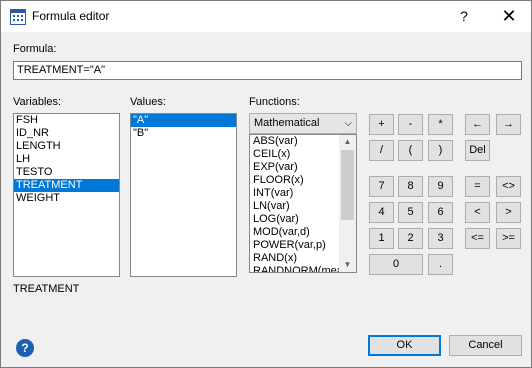  I want to click on function-item: FLOOR(x), so click(295, 180).